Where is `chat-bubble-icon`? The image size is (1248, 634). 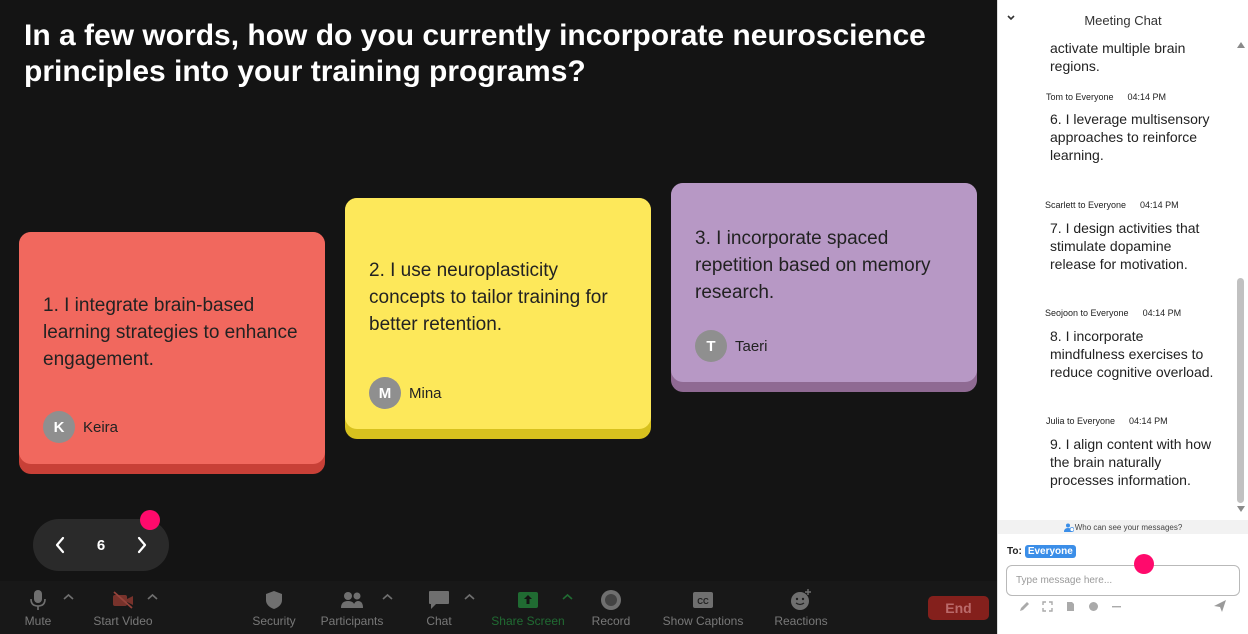
chat-bubble-icon is located at coordinates (439, 600).